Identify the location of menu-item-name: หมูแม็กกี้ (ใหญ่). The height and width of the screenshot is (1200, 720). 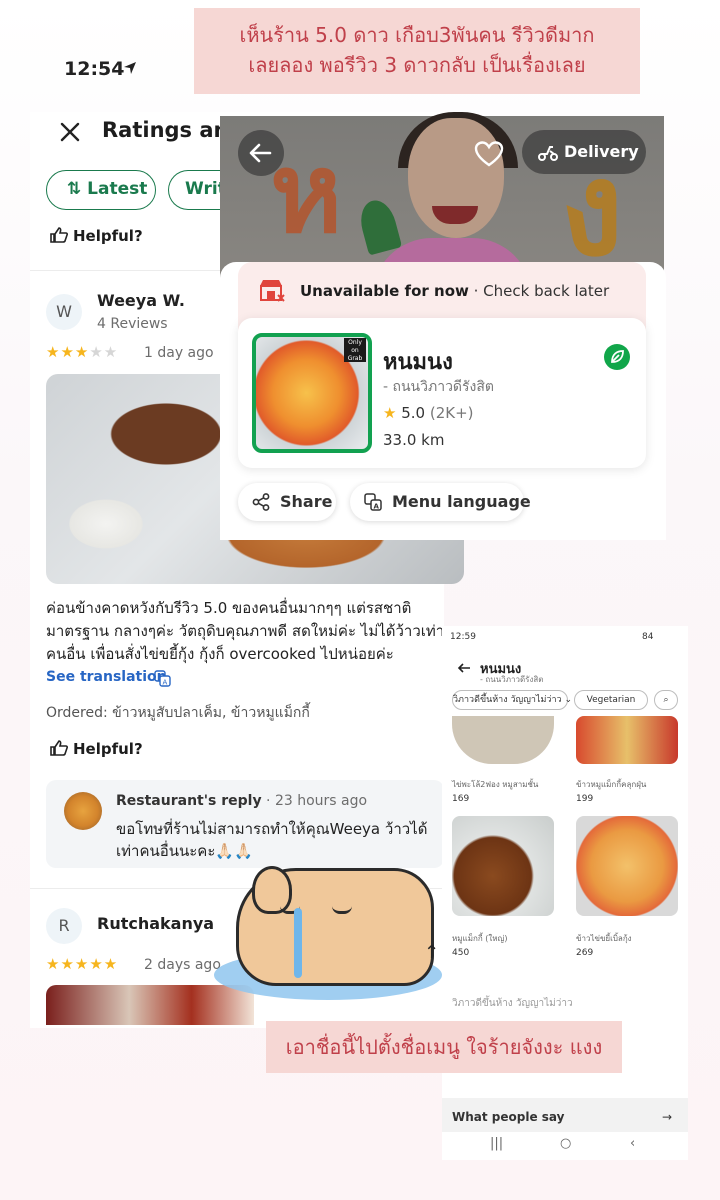
(480, 938).